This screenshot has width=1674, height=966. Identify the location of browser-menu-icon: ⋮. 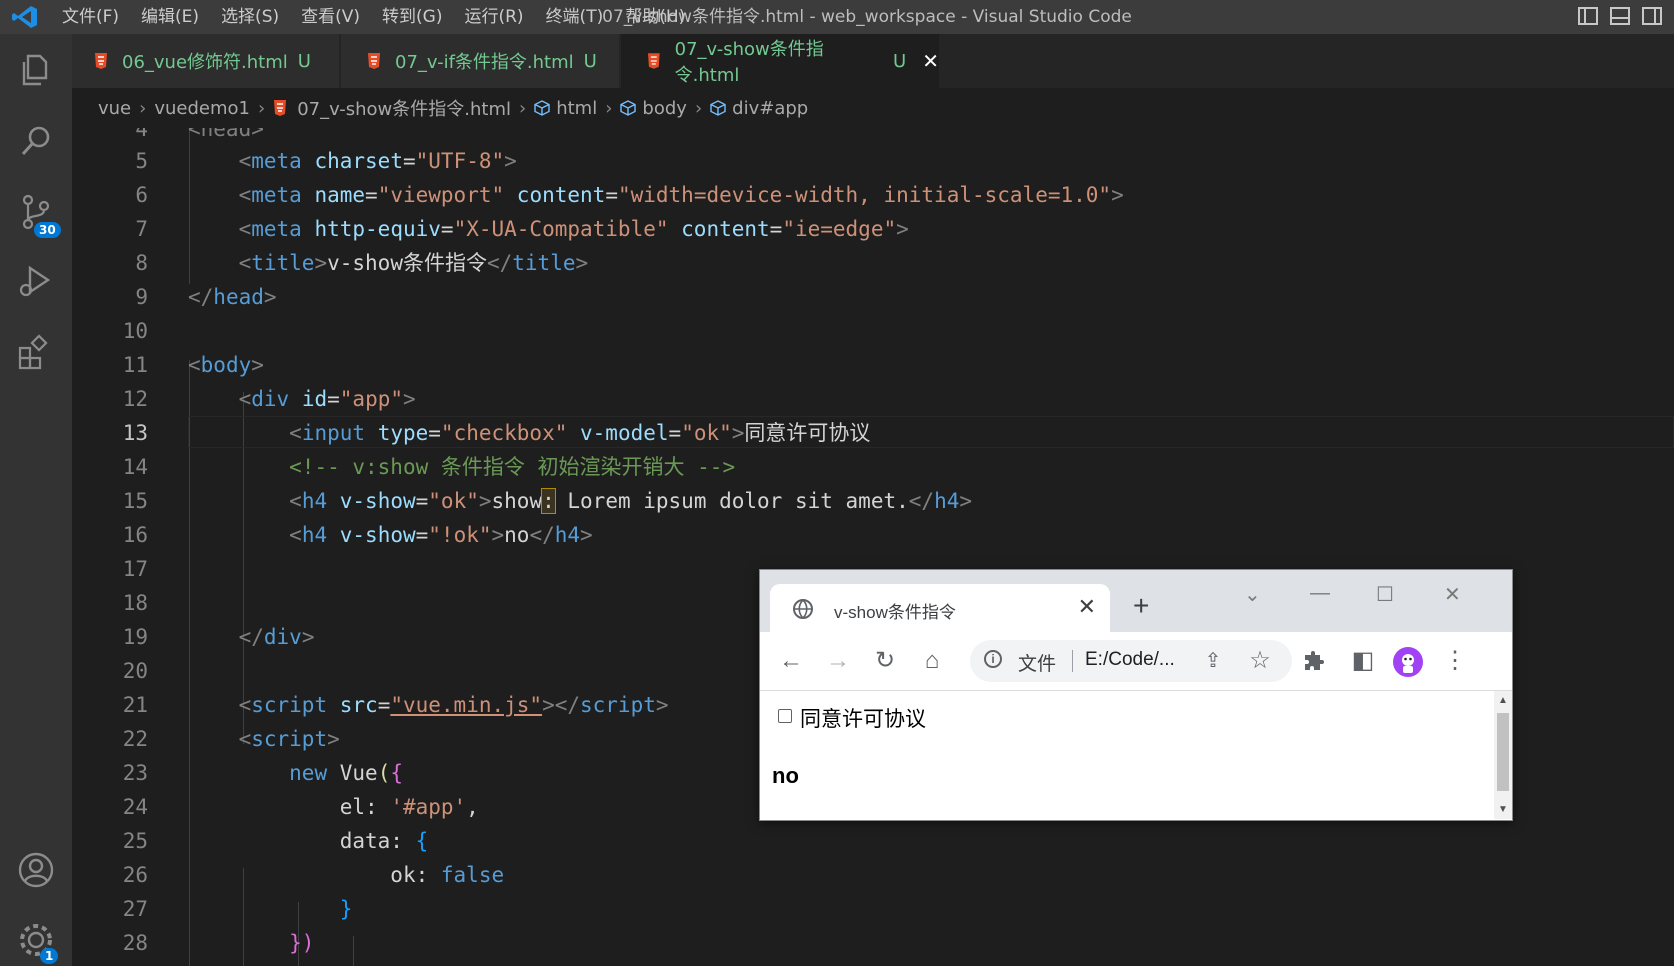
(1455, 661).